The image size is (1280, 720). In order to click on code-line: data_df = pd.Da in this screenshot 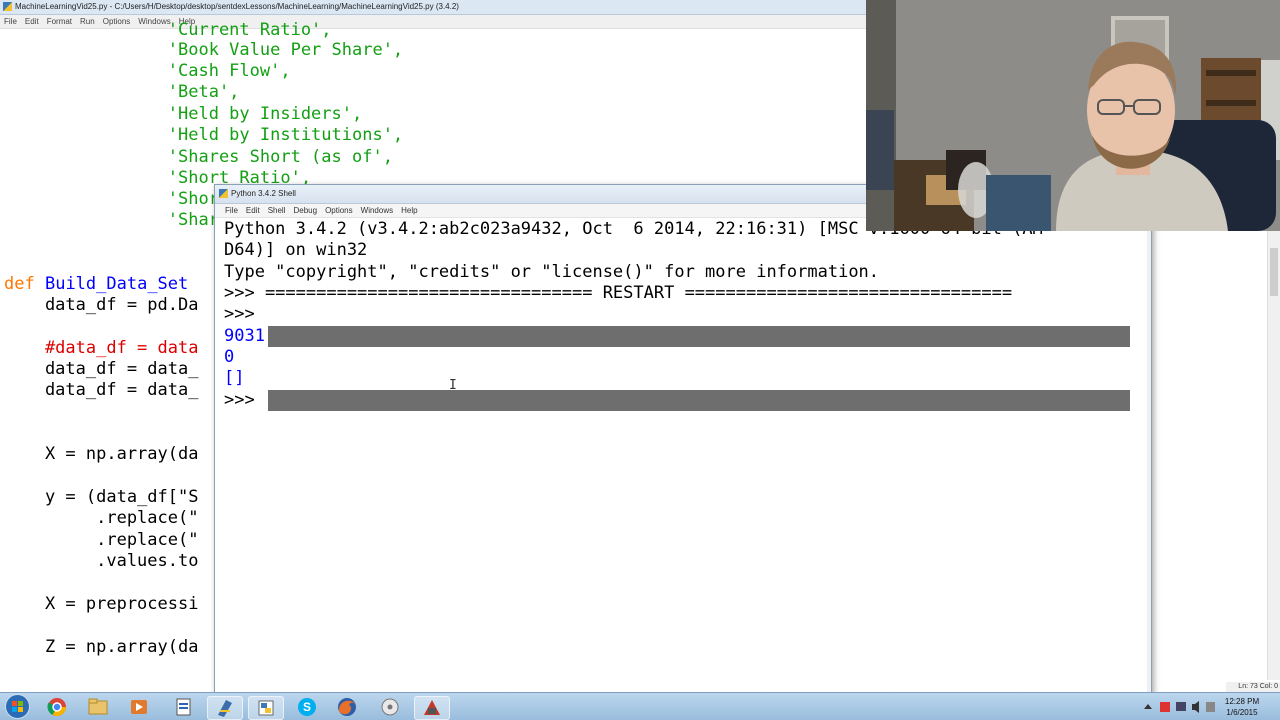, I will do `click(101, 305)`.